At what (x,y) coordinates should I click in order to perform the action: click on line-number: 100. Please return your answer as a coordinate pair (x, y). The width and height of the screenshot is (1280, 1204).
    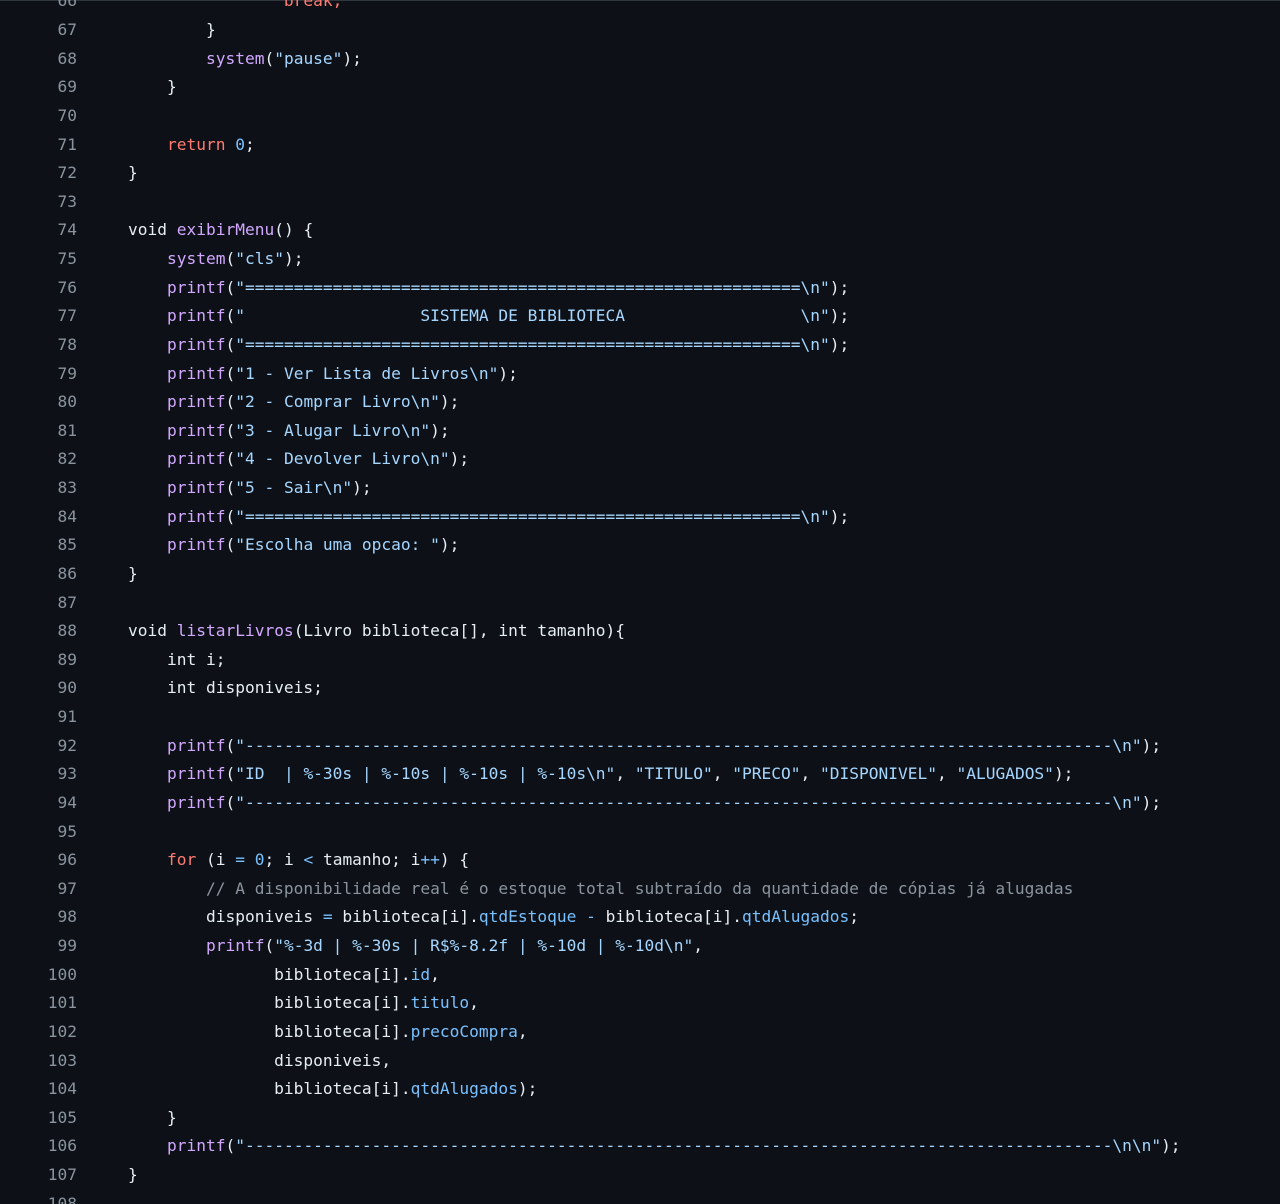
    Looking at the image, I should click on (38, 975).